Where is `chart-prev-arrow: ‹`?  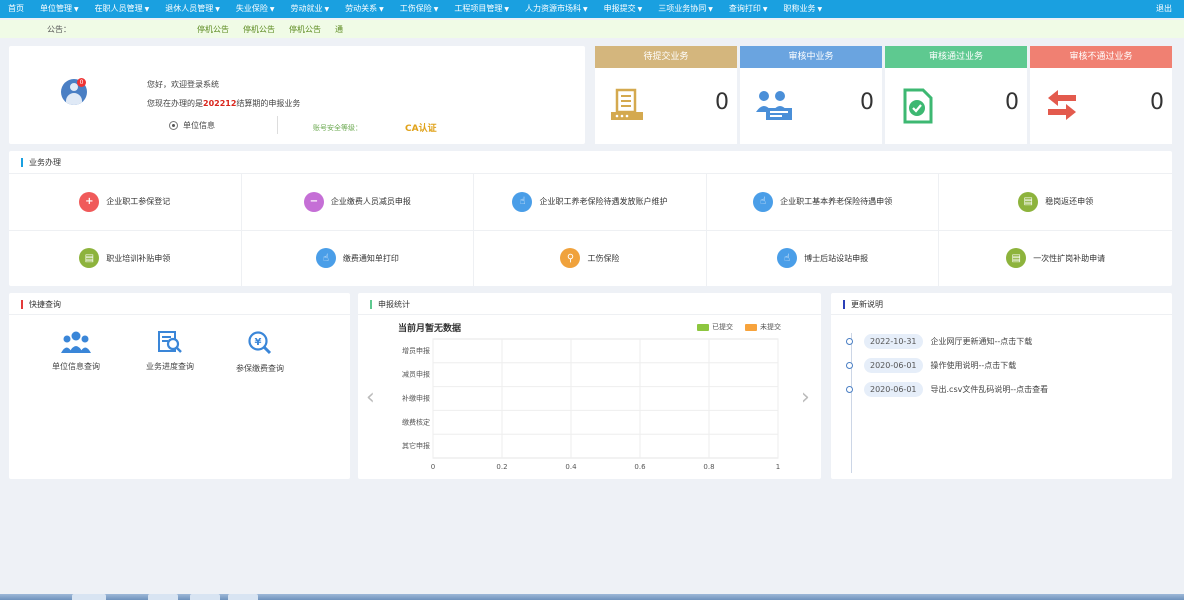
chart-prev-arrow: ‹ is located at coordinates (370, 397).